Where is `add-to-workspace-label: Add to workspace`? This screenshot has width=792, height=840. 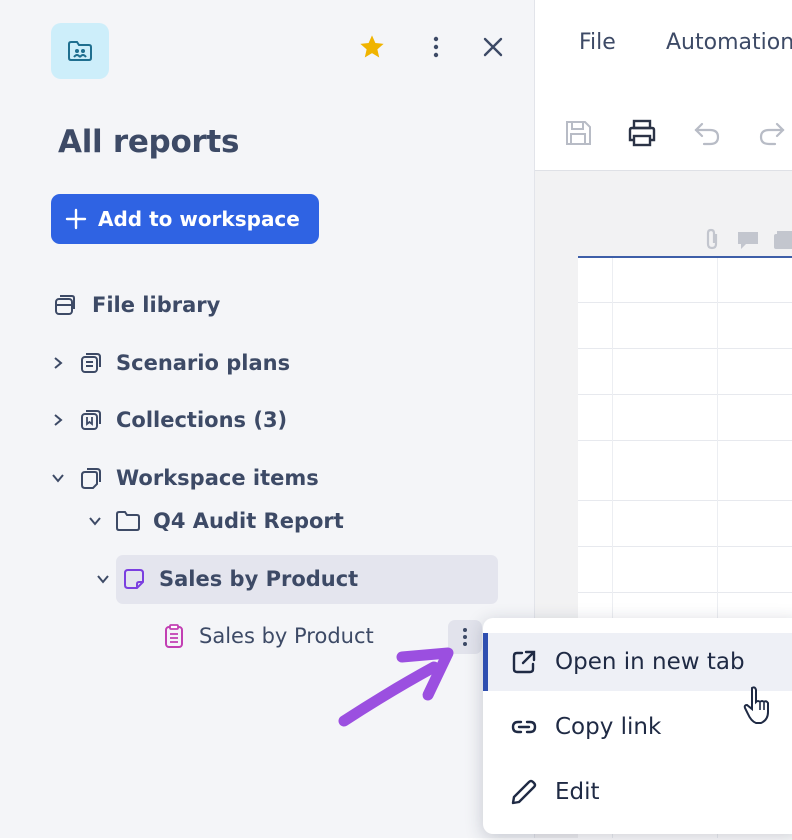 add-to-workspace-label: Add to workspace is located at coordinates (199, 219).